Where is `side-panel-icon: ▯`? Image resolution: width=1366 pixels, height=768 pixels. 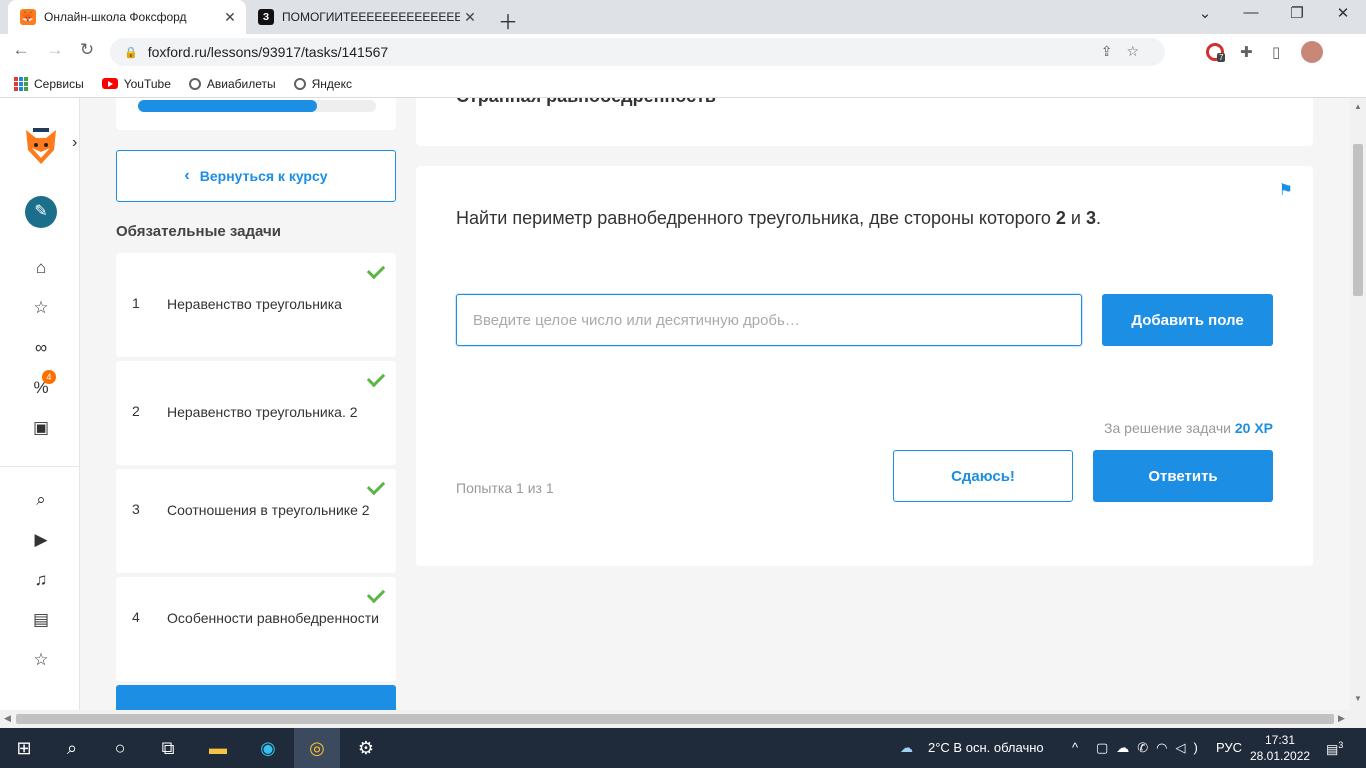
side-panel-icon: ▯ is located at coordinates (1276, 52).